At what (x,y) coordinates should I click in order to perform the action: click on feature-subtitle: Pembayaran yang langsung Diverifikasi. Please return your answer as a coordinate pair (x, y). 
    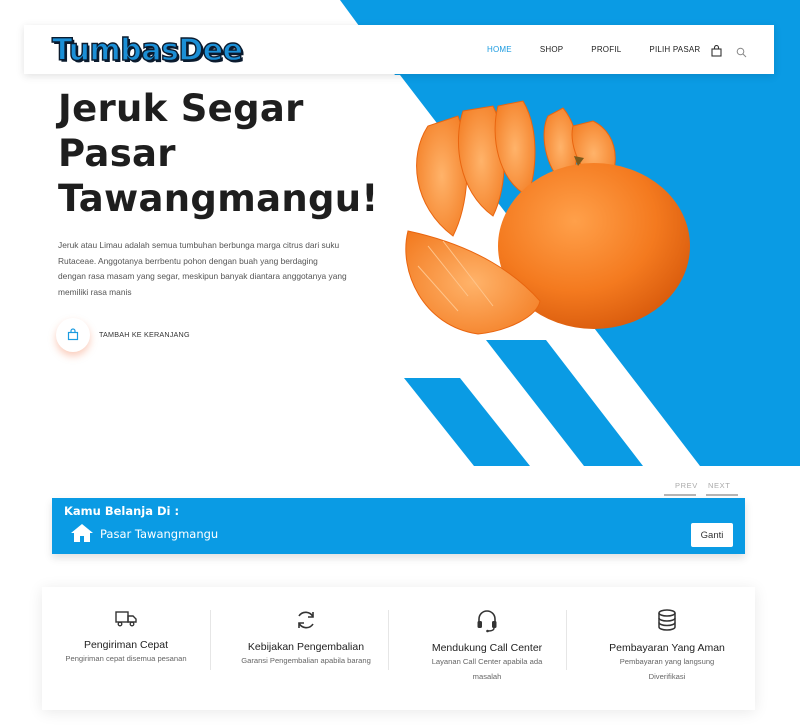
    Looking at the image, I should click on (667, 669).